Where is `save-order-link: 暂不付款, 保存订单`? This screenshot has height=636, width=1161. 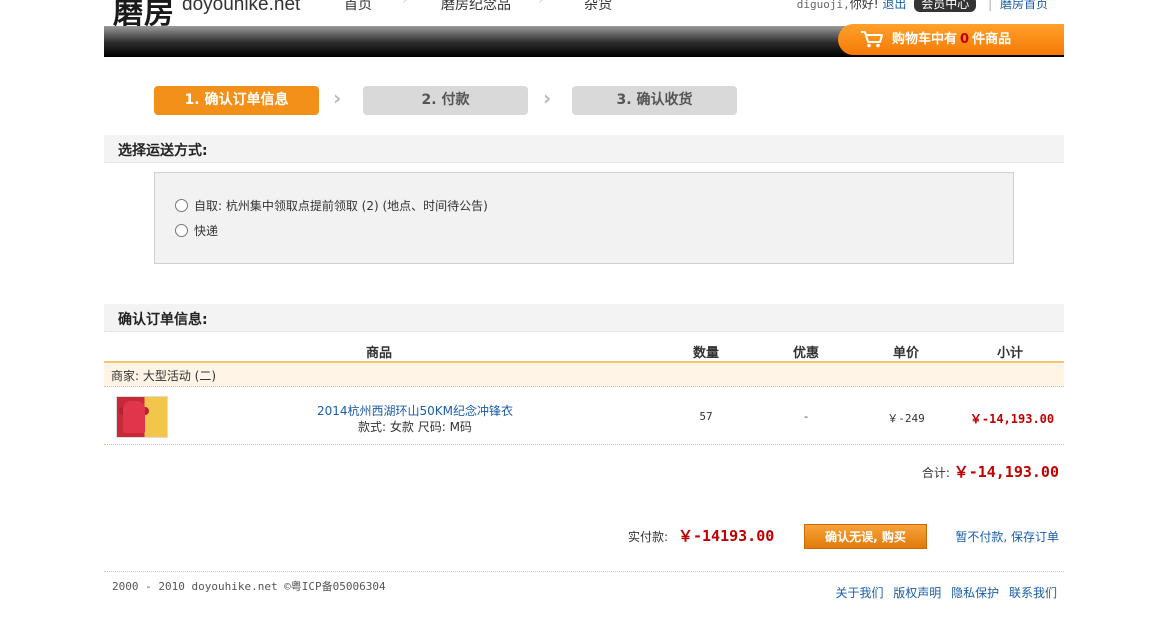 save-order-link: 暂不付款, 保存订单 is located at coordinates (1007, 536).